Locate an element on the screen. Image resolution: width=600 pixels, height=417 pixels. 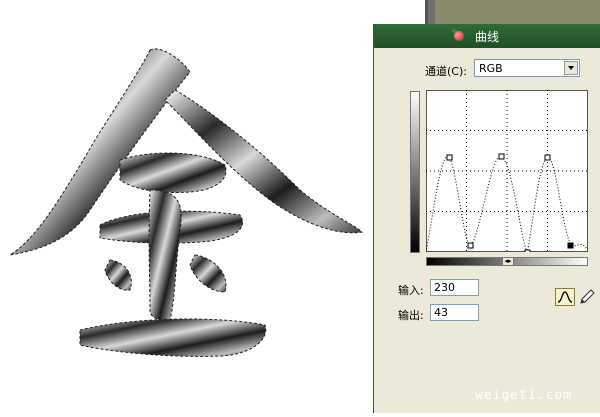
dialog-titlebar: 曲线 is located at coordinates (487, 36).